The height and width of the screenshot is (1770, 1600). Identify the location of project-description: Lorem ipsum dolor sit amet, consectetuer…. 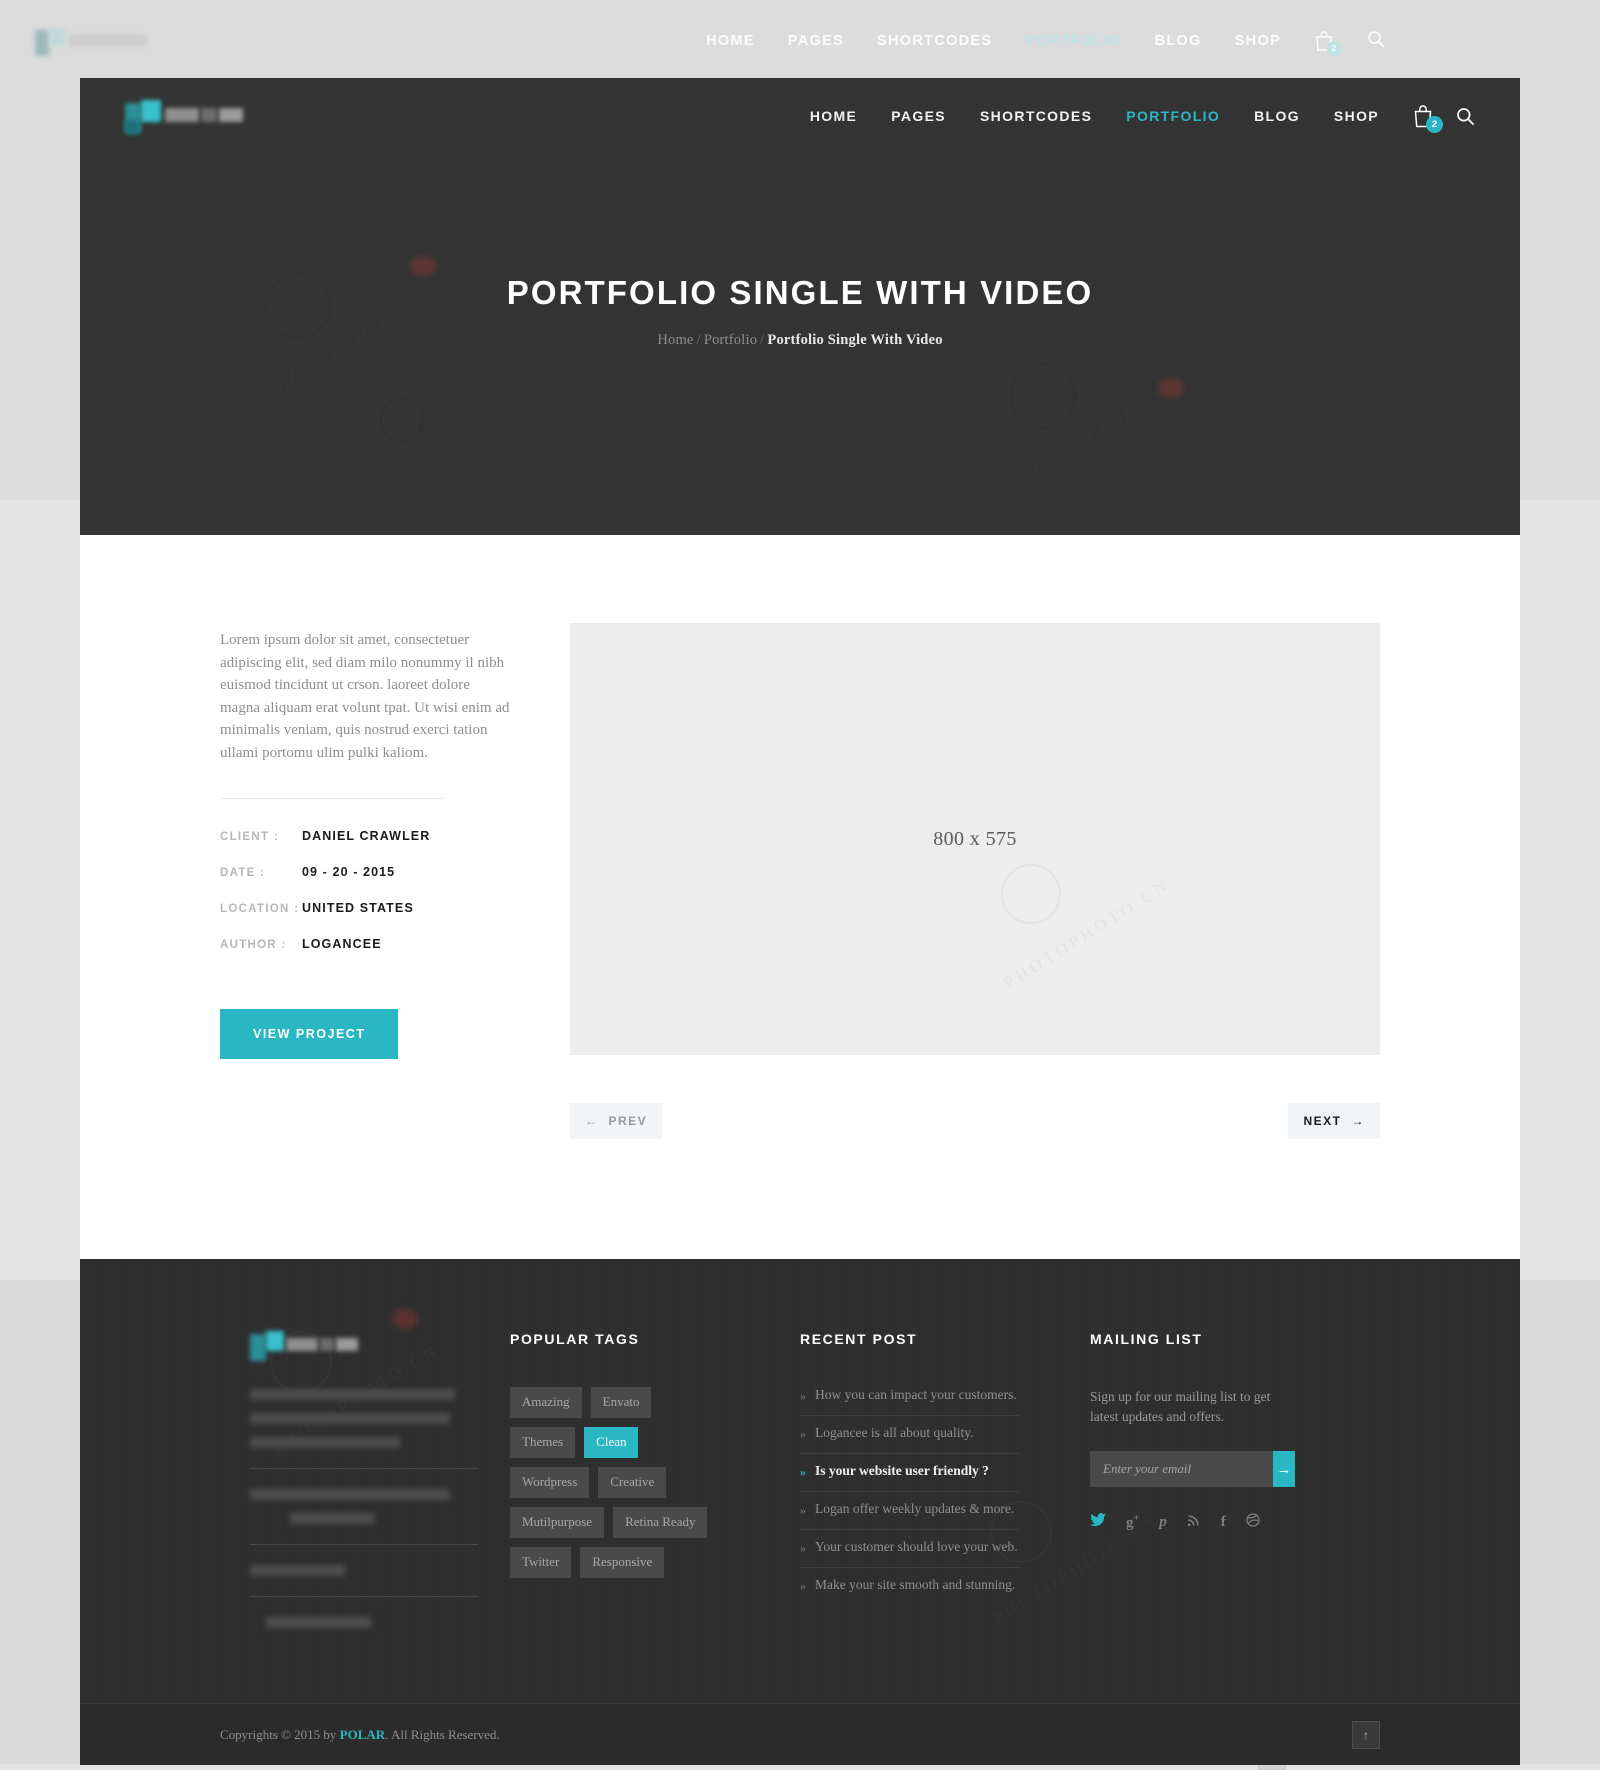
(365, 696).